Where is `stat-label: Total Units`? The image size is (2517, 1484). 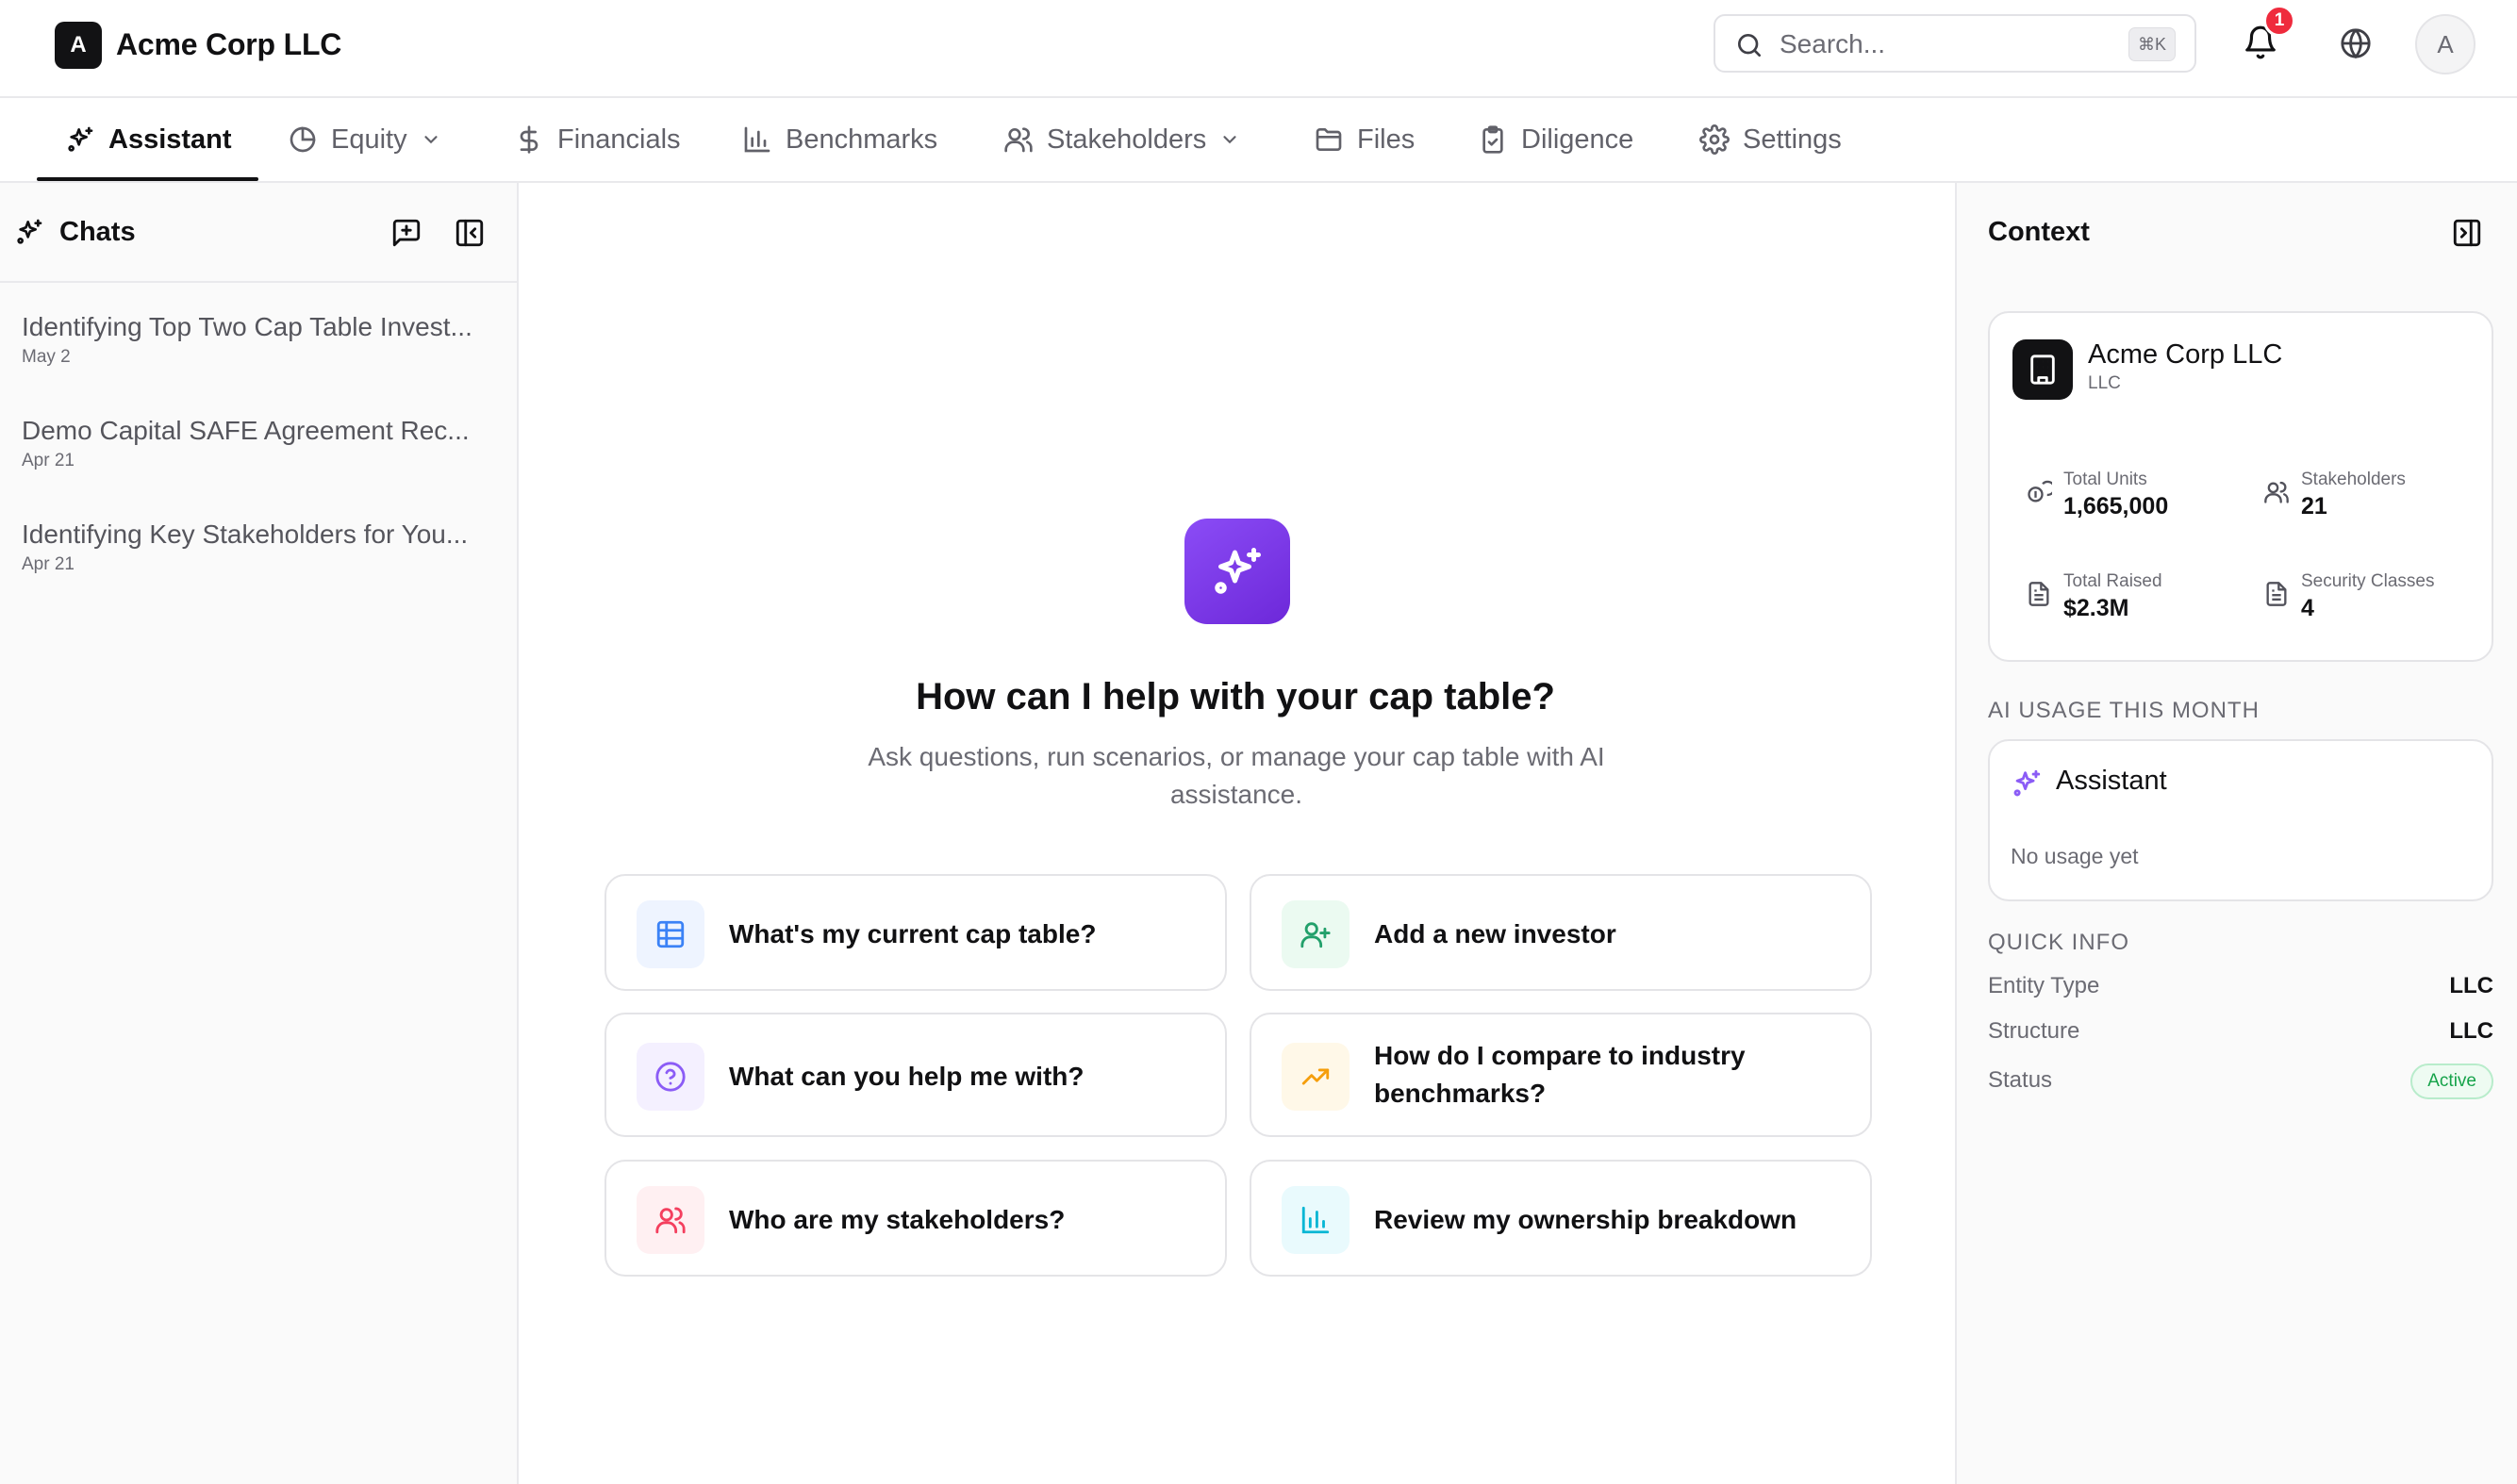 stat-label: Total Units is located at coordinates (2105, 479).